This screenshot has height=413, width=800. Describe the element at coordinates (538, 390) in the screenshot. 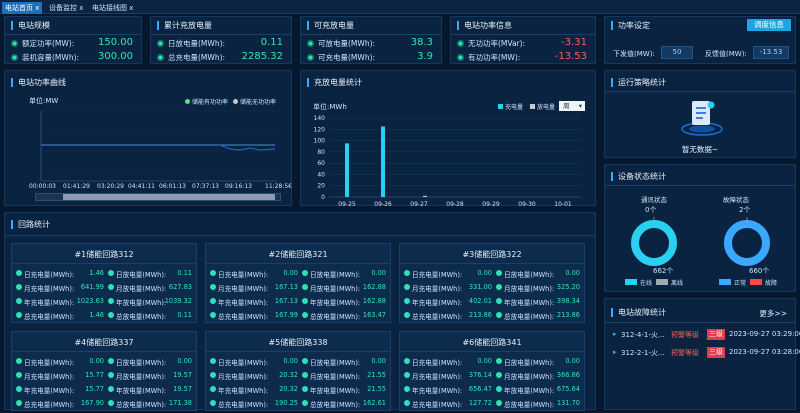

I see `loop-stat: 年放电量(MWh): 675.64` at that location.